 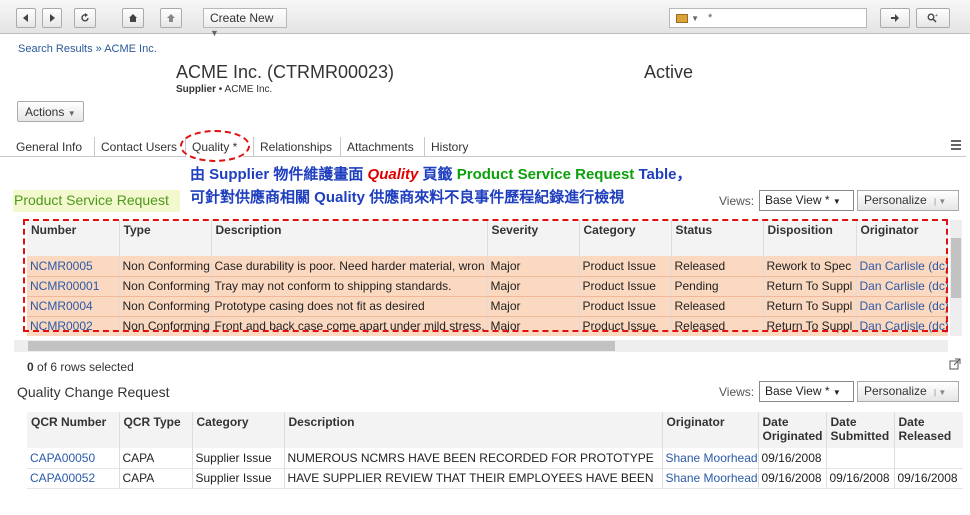 What do you see at coordinates (85, 18) in the screenshot?
I see `refresh-icon` at bounding box center [85, 18].